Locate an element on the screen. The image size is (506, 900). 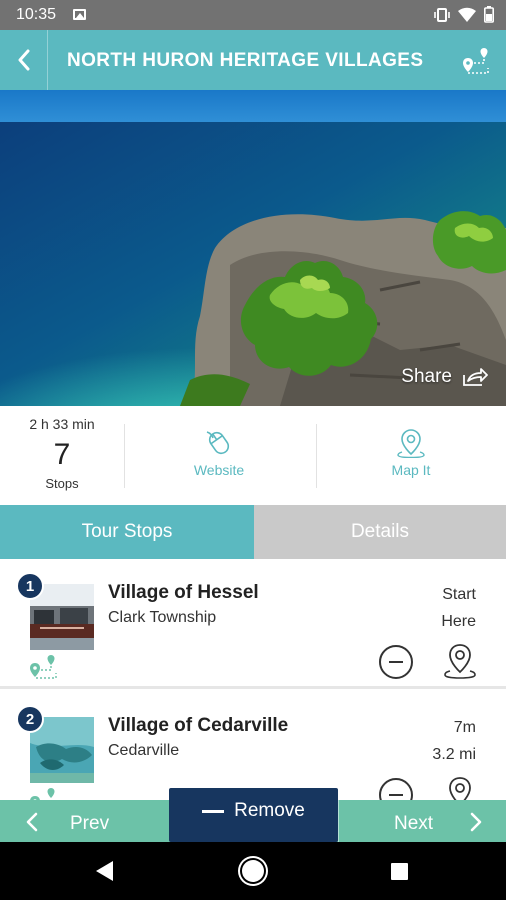
website-button: Website is located at coordinates (219, 453).